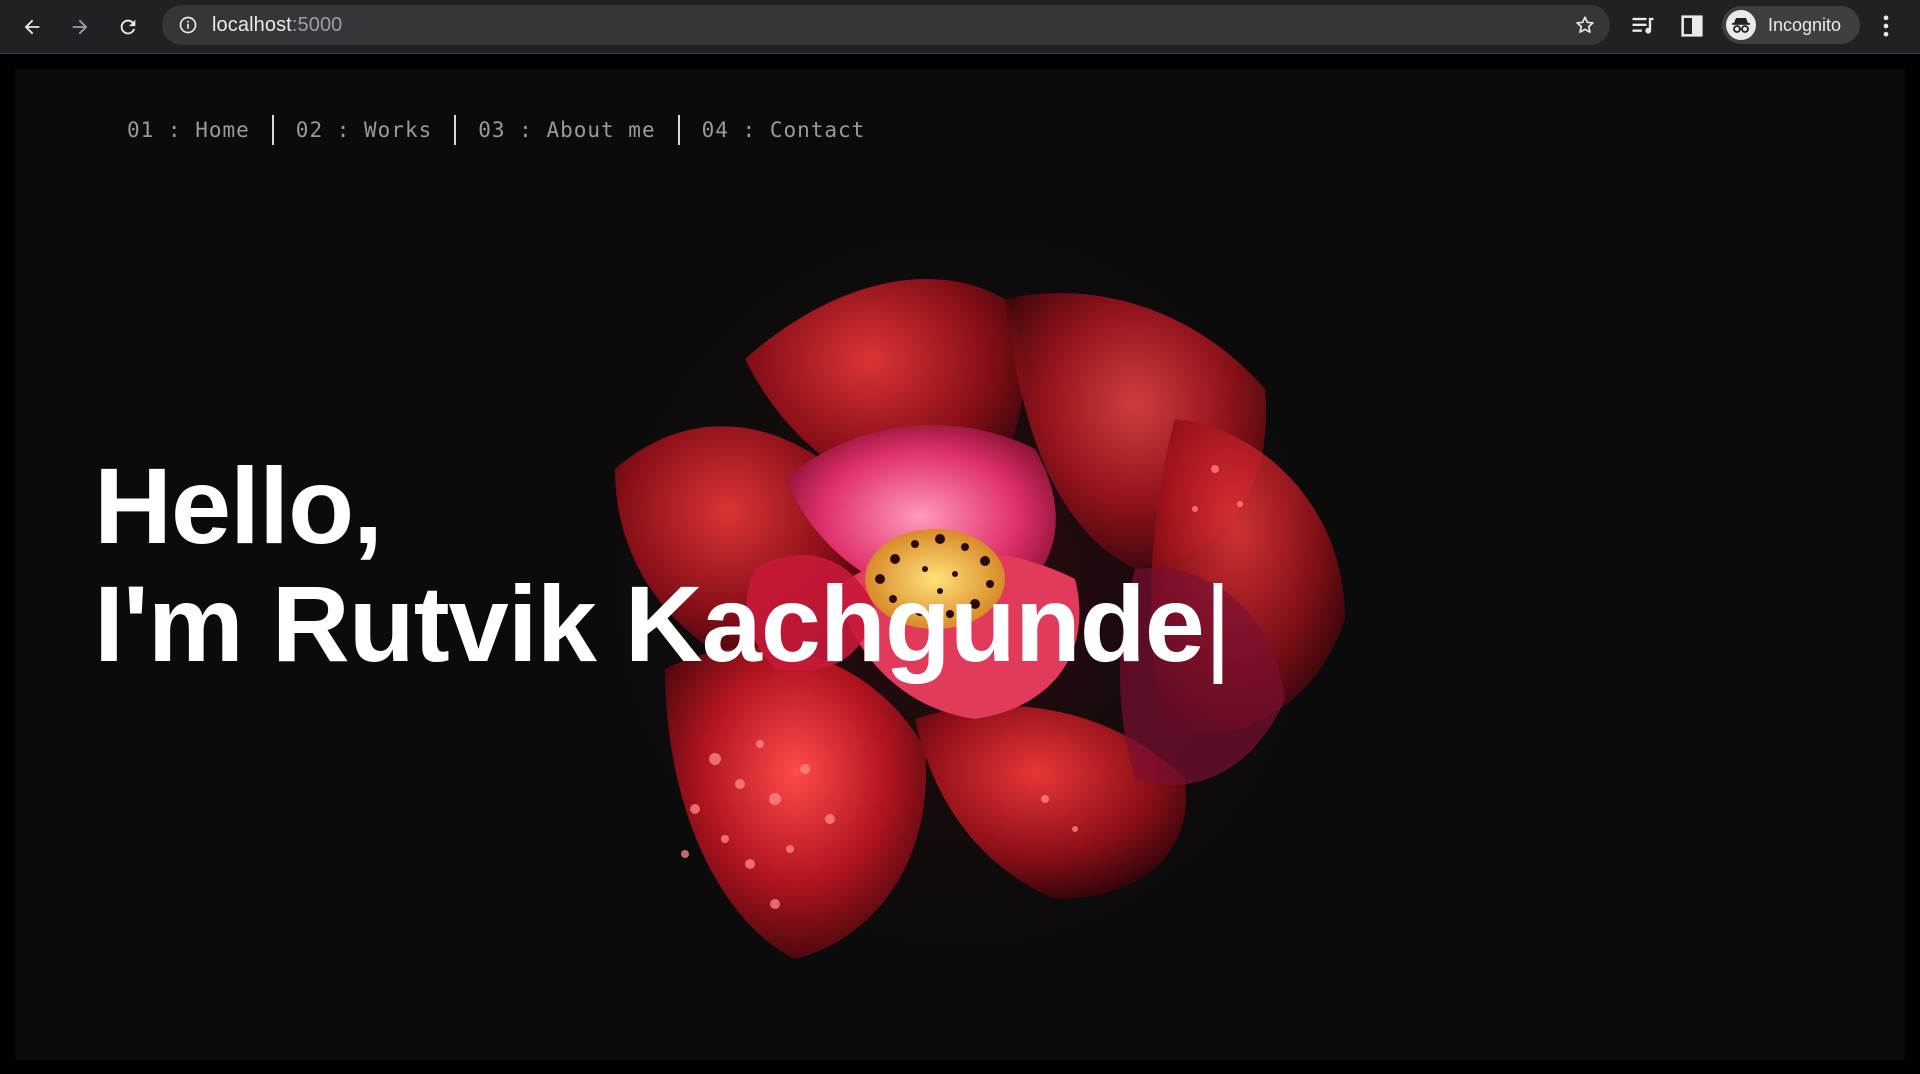 The height and width of the screenshot is (1074, 1920). Describe the element at coordinates (199, 130) in the screenshot. I see `nav-link-home: 01 : Home` at that location.